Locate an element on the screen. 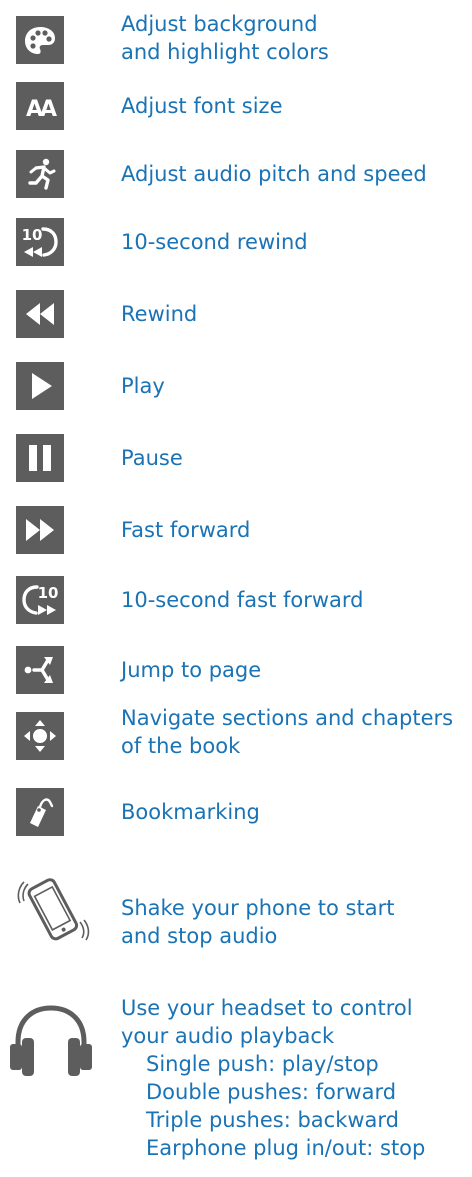  jump-to-page-icon is located at coordinates (40, 670).